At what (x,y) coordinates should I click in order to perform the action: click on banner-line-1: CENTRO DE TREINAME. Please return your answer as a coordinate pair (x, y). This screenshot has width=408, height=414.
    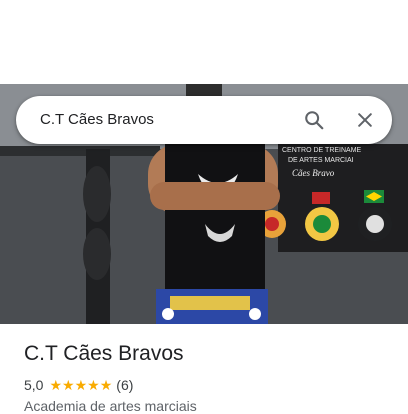
    Looking at the image, I should click on (322, 150).